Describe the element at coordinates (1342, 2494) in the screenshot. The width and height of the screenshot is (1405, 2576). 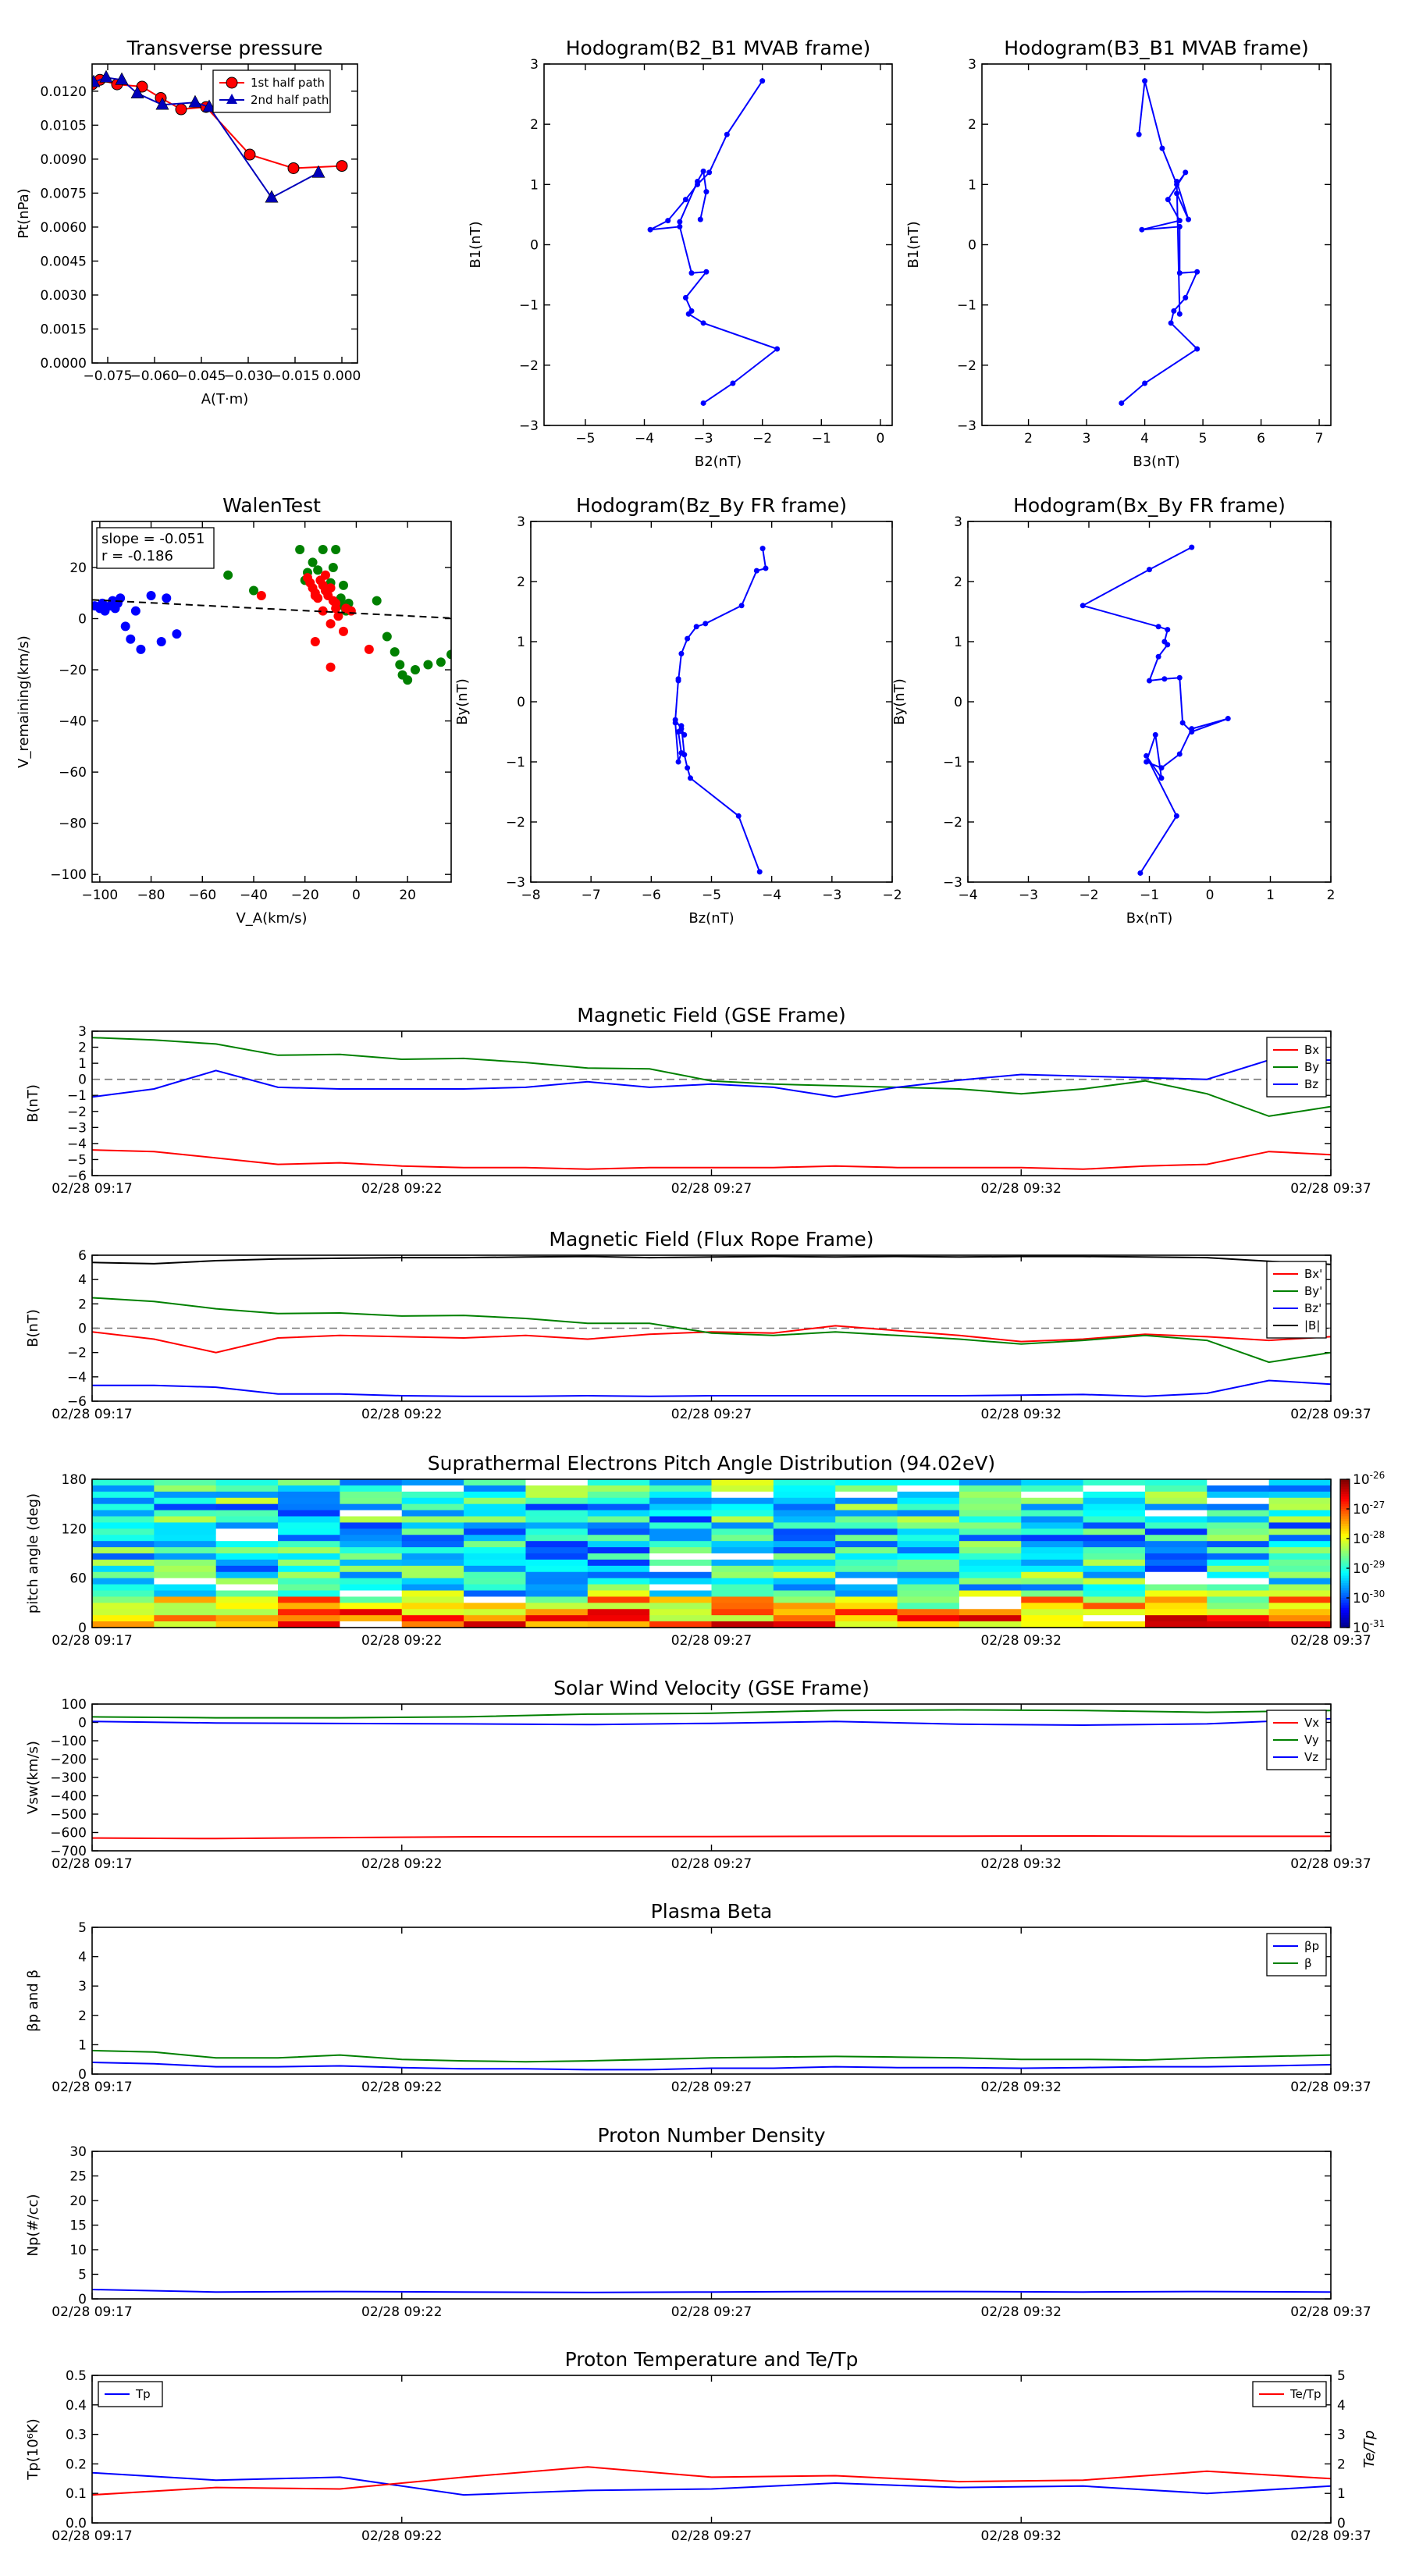
I see `y2-tick-label: 1` at that location.